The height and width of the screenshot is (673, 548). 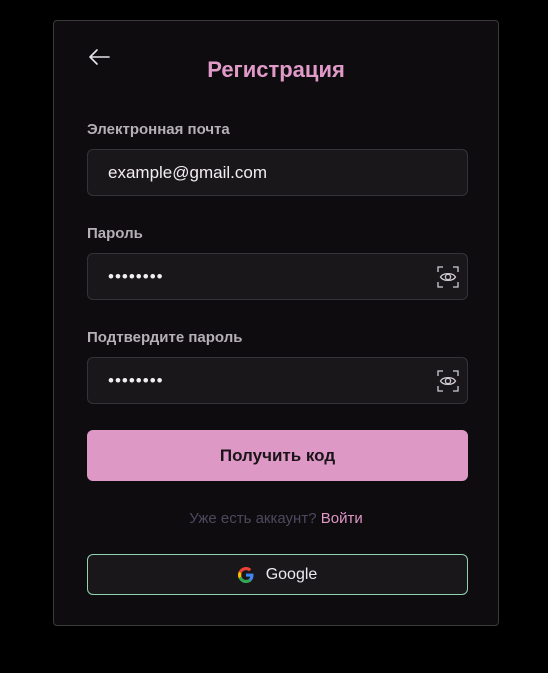 I want to click on get-code-button: Получить код, so click(x=277, y=455).